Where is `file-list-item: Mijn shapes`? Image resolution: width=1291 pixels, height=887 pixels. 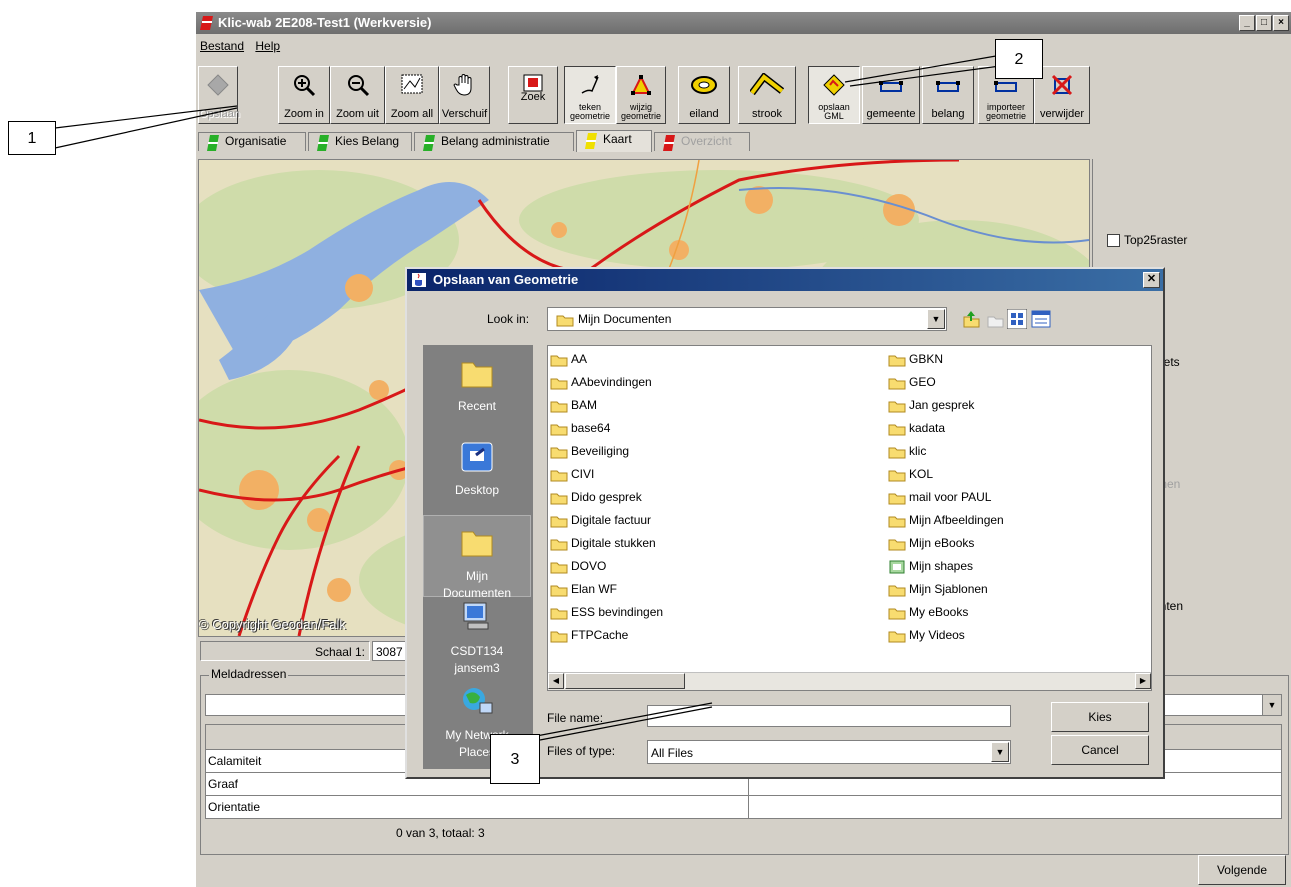 file-list-item: Mijn shapes is located at coordinates (930, 566).